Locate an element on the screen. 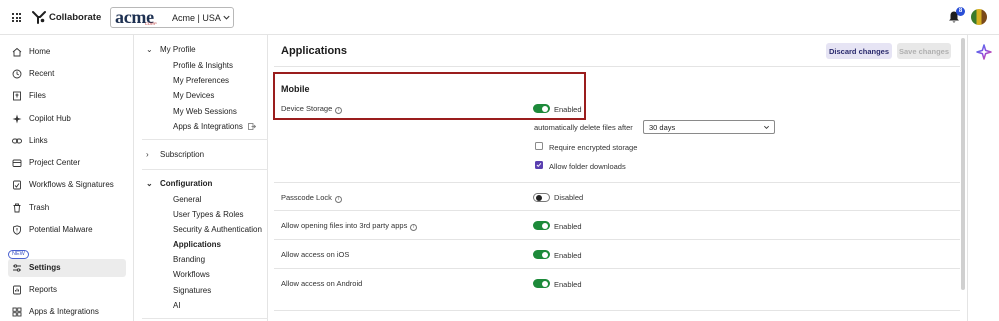 This screenshot has height=321, width=999. android-access-toggle is located at coordinates (541, 283).